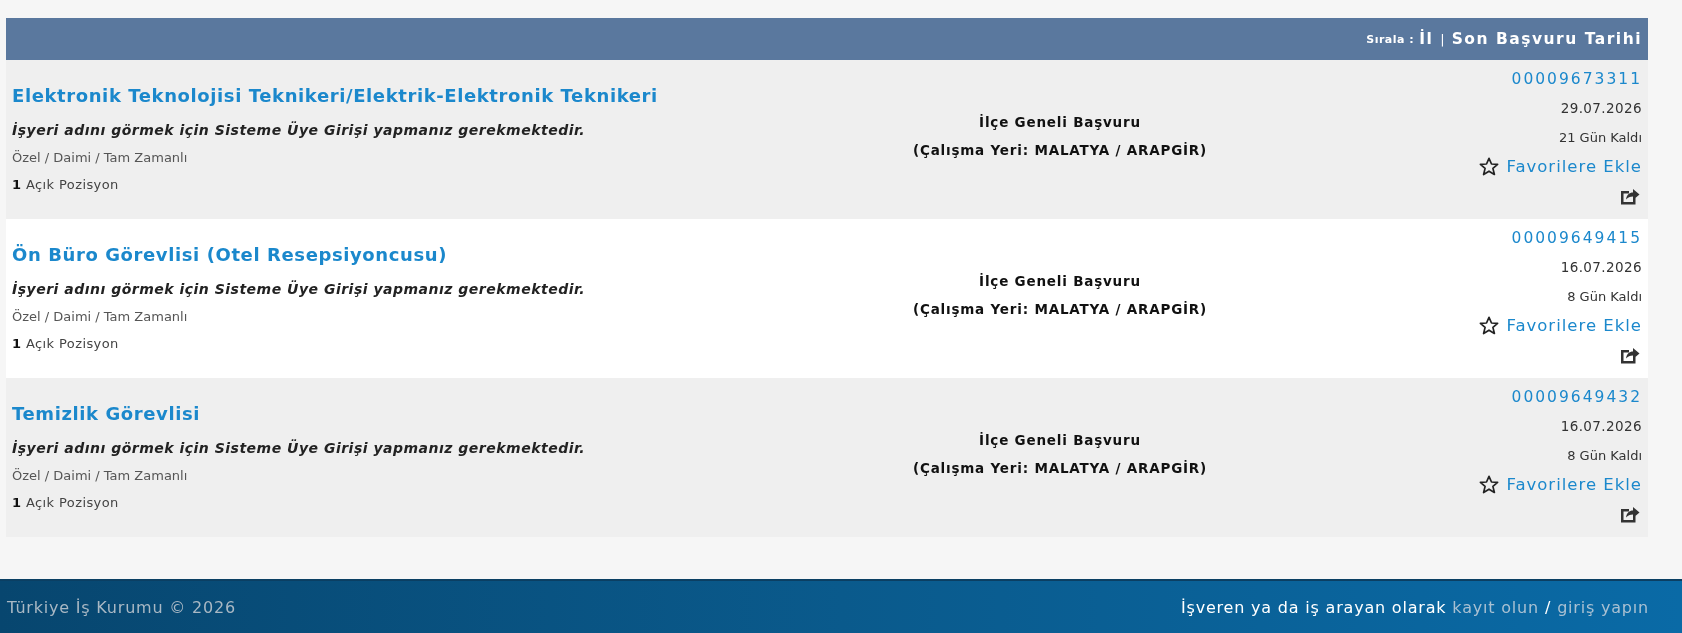 Image resolution: width=1682 pixels, height=633 pixels. What do you see at coordinates (1576, 238) in the screenshot?
I see `listing-number-link: 00009649415` at bounding box center [1576, 238].